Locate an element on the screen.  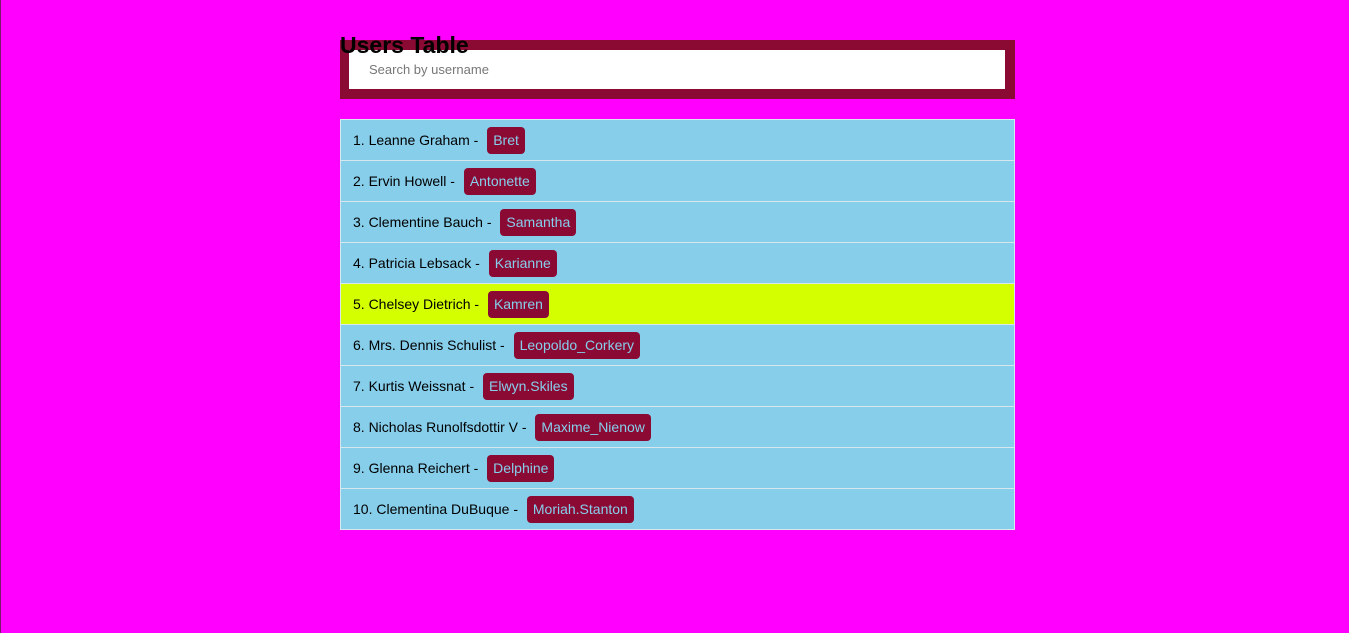
user-row-10: 10. Clementina DuBuque - Moriah.Stanton is located at coordinates (677, 509).